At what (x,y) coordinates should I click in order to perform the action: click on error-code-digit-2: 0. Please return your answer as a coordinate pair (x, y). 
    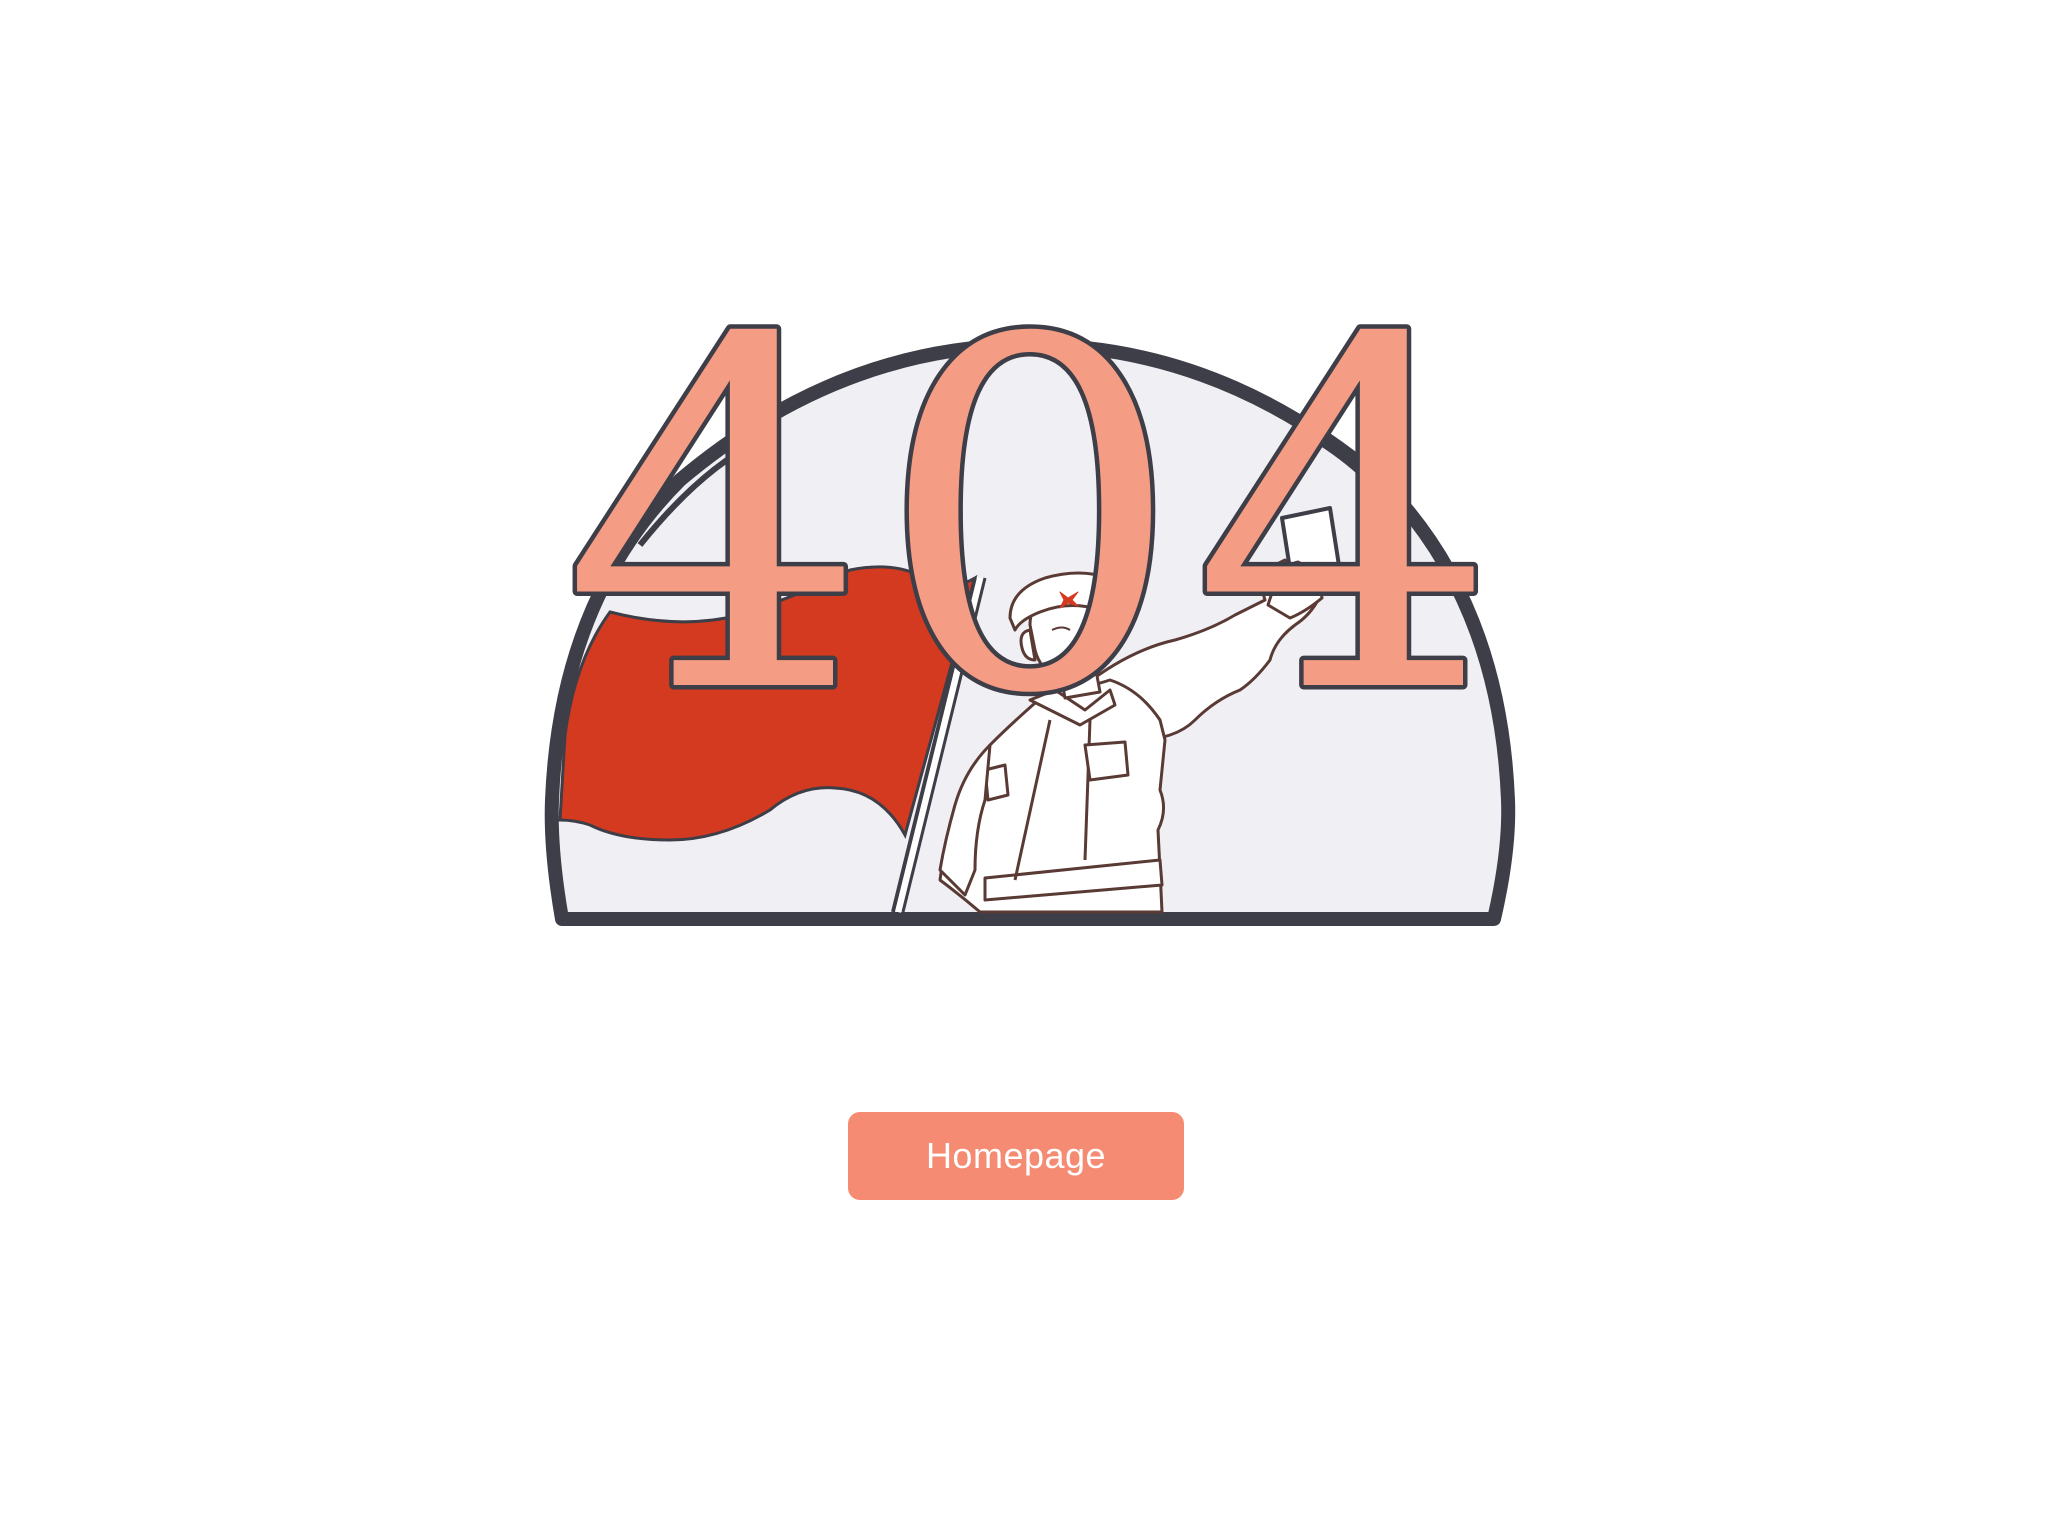
    Looking at the image, I should click on (1029, 519).